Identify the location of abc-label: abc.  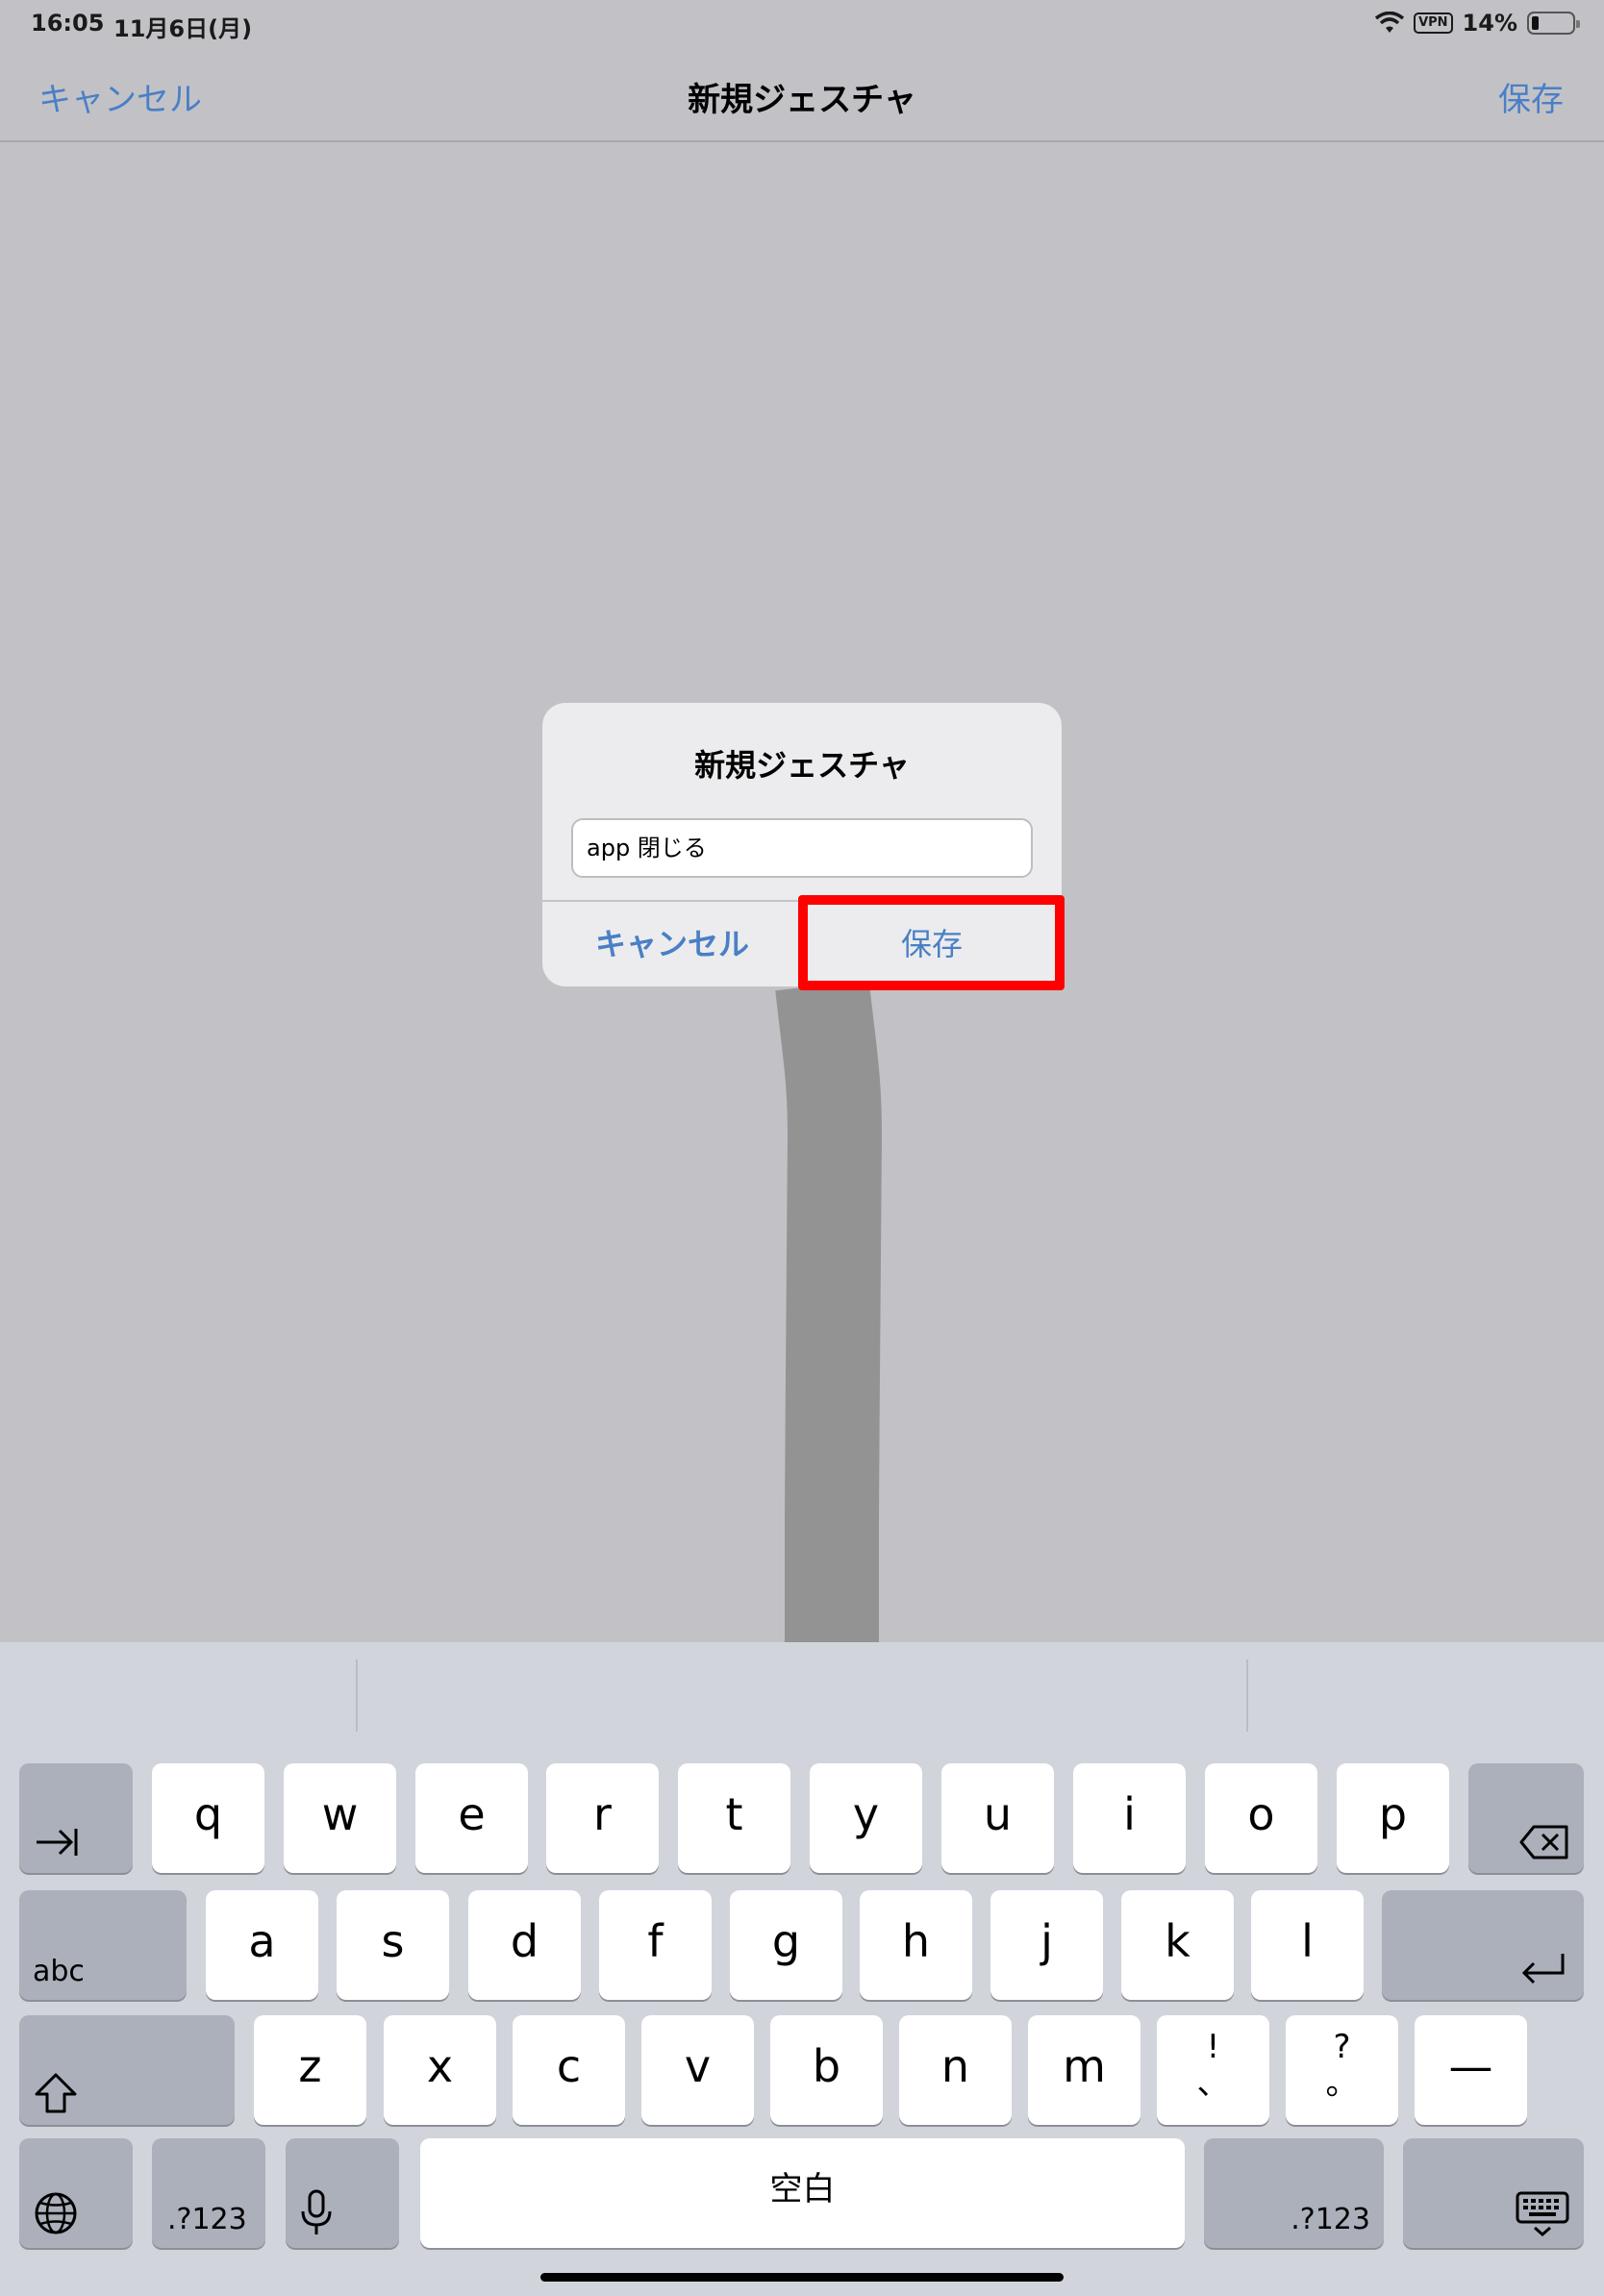
(59, 1971).